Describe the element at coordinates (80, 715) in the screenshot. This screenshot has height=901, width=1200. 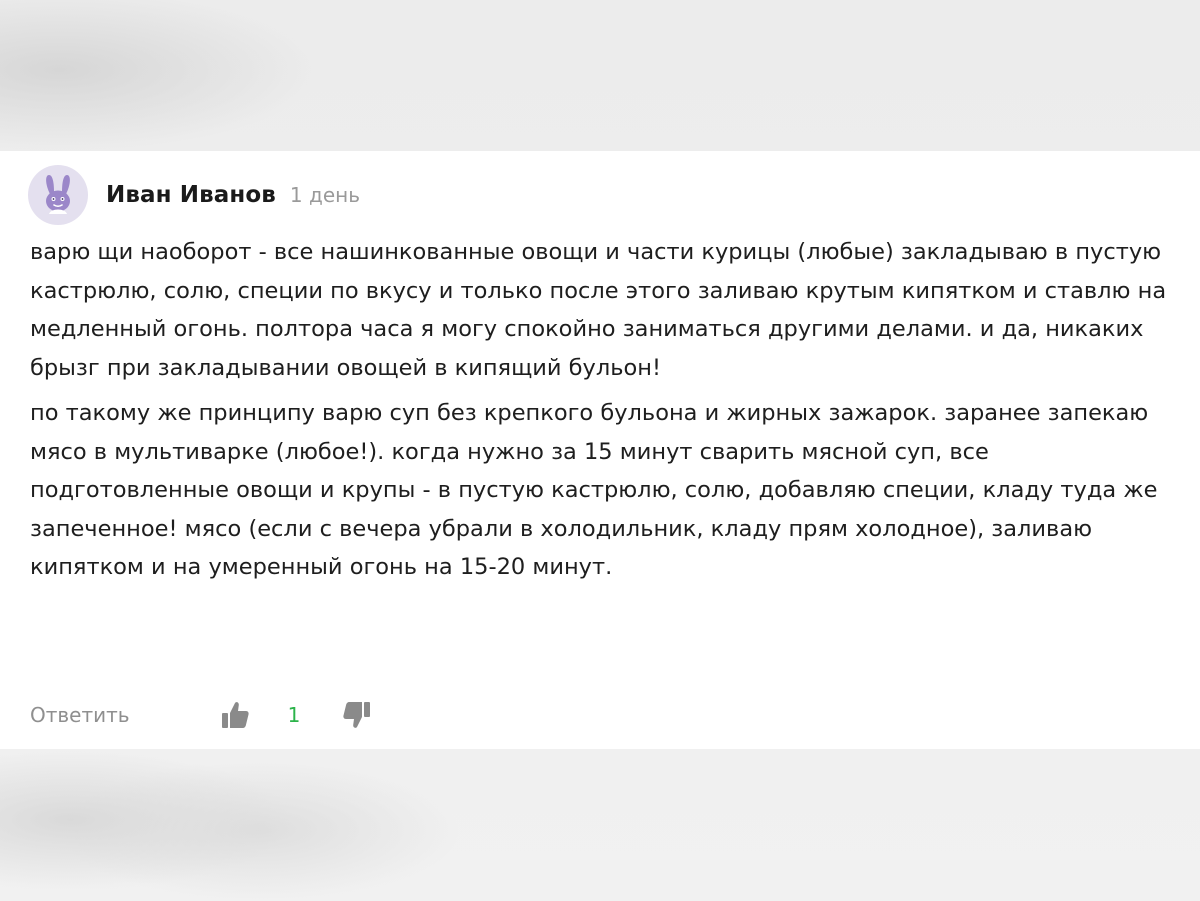
I see `reply-button: Ответить` at that location.